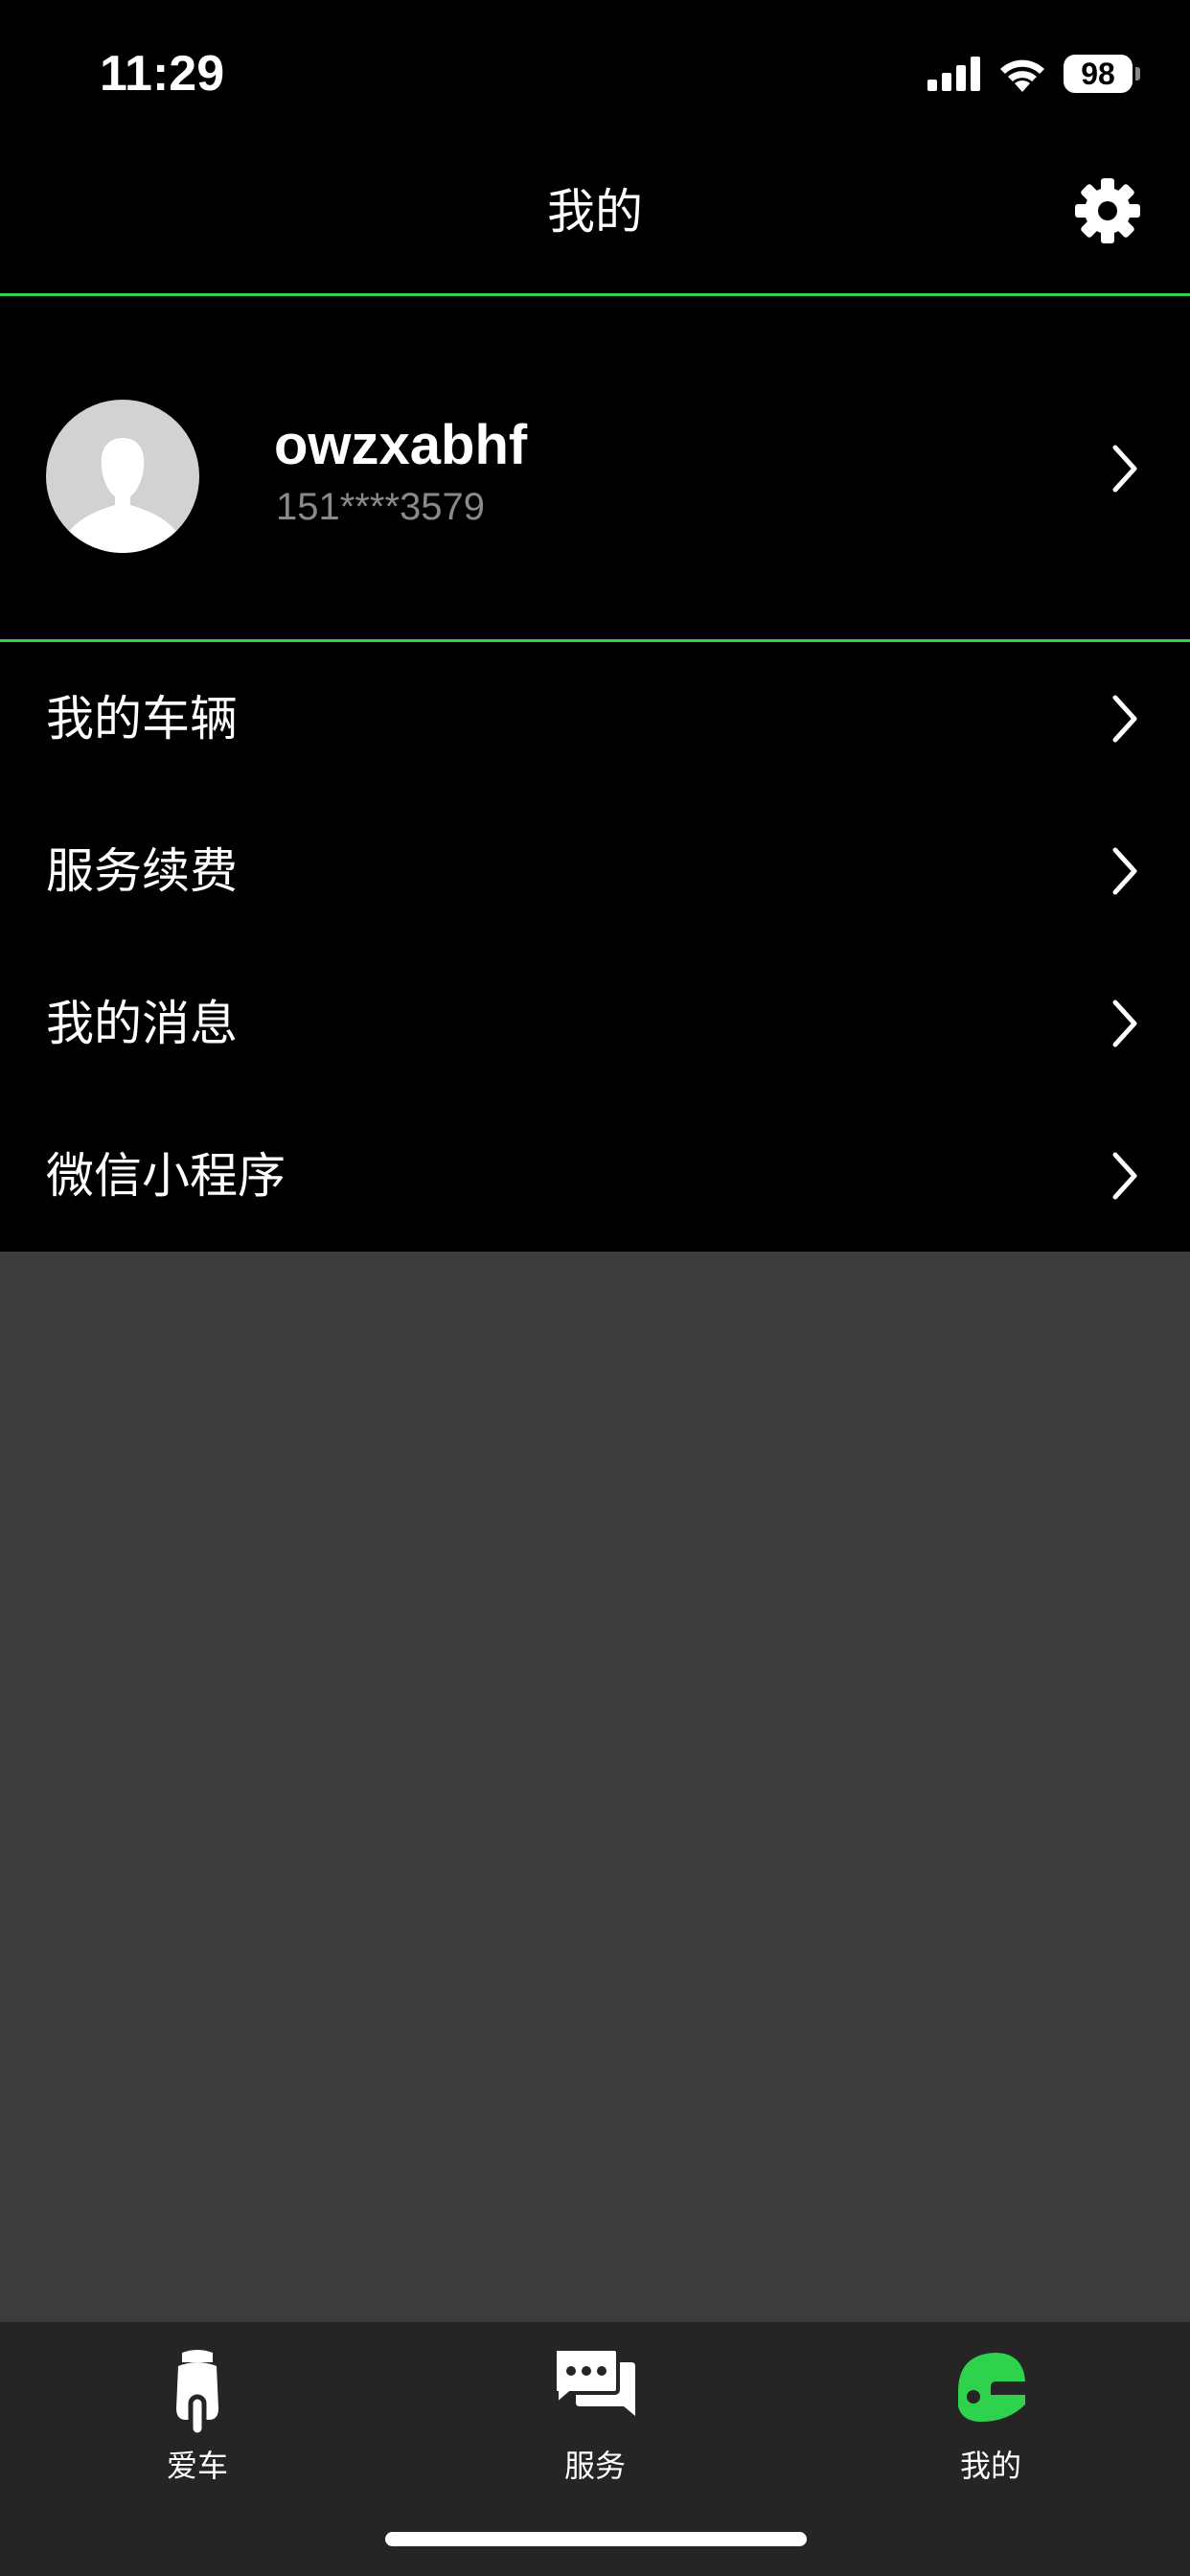  I want to click on tab-service: 服务, so click(595, 2421).